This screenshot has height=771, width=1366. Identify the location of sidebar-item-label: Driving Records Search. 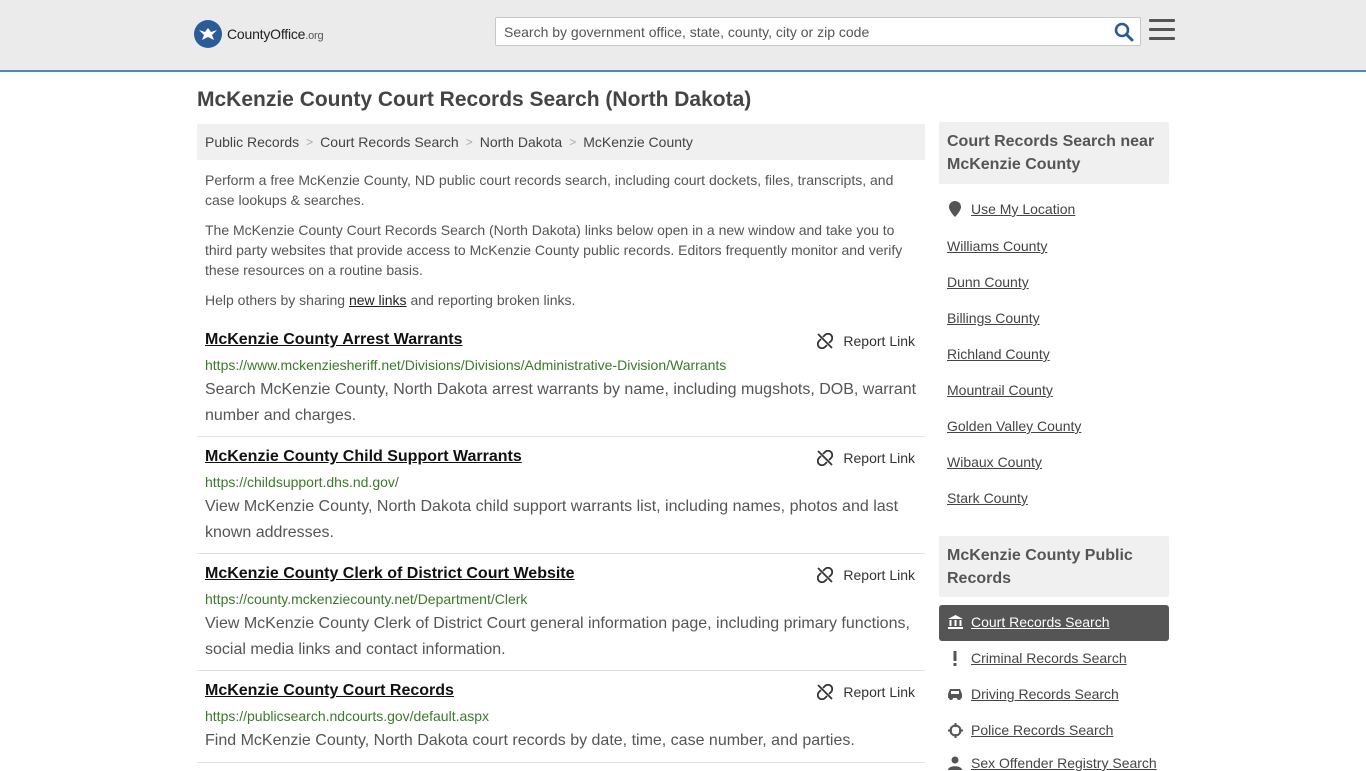
(1045, 694).